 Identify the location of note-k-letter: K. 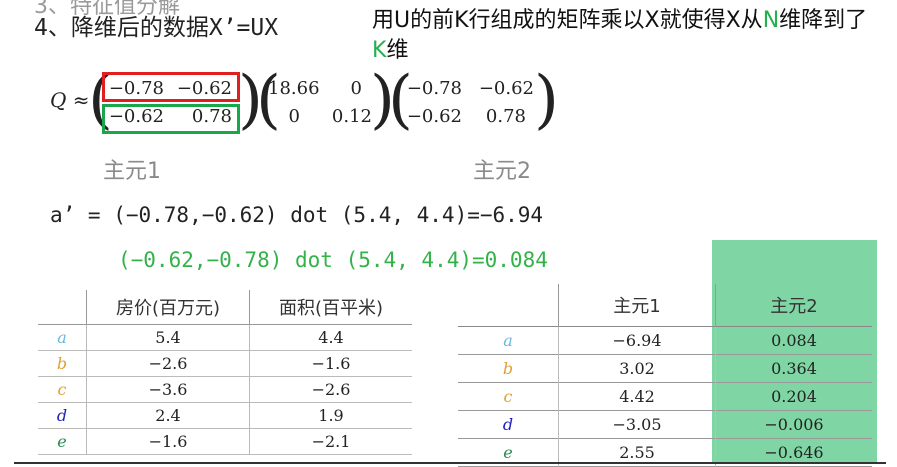
(379, 50).